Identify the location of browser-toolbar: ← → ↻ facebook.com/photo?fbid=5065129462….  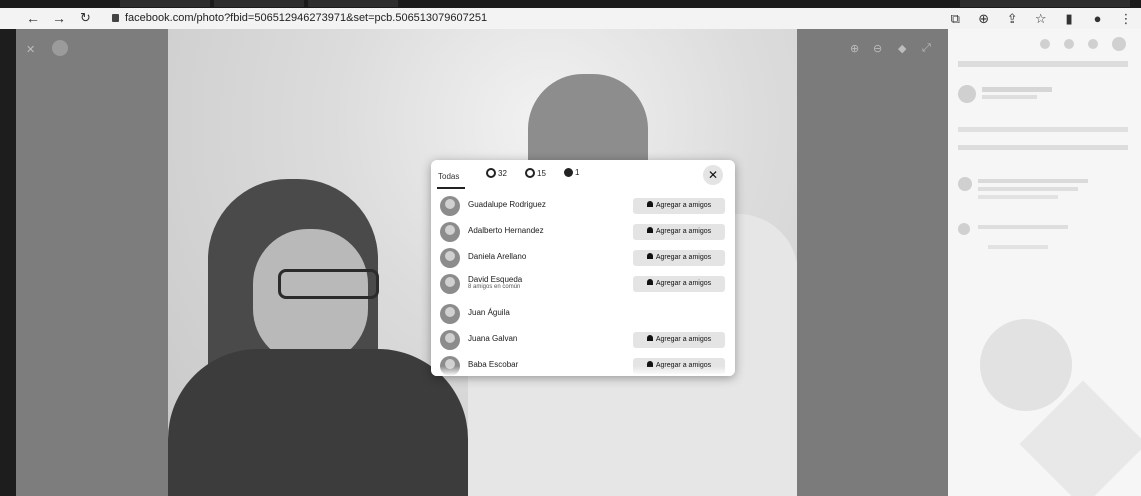
(570, 19).